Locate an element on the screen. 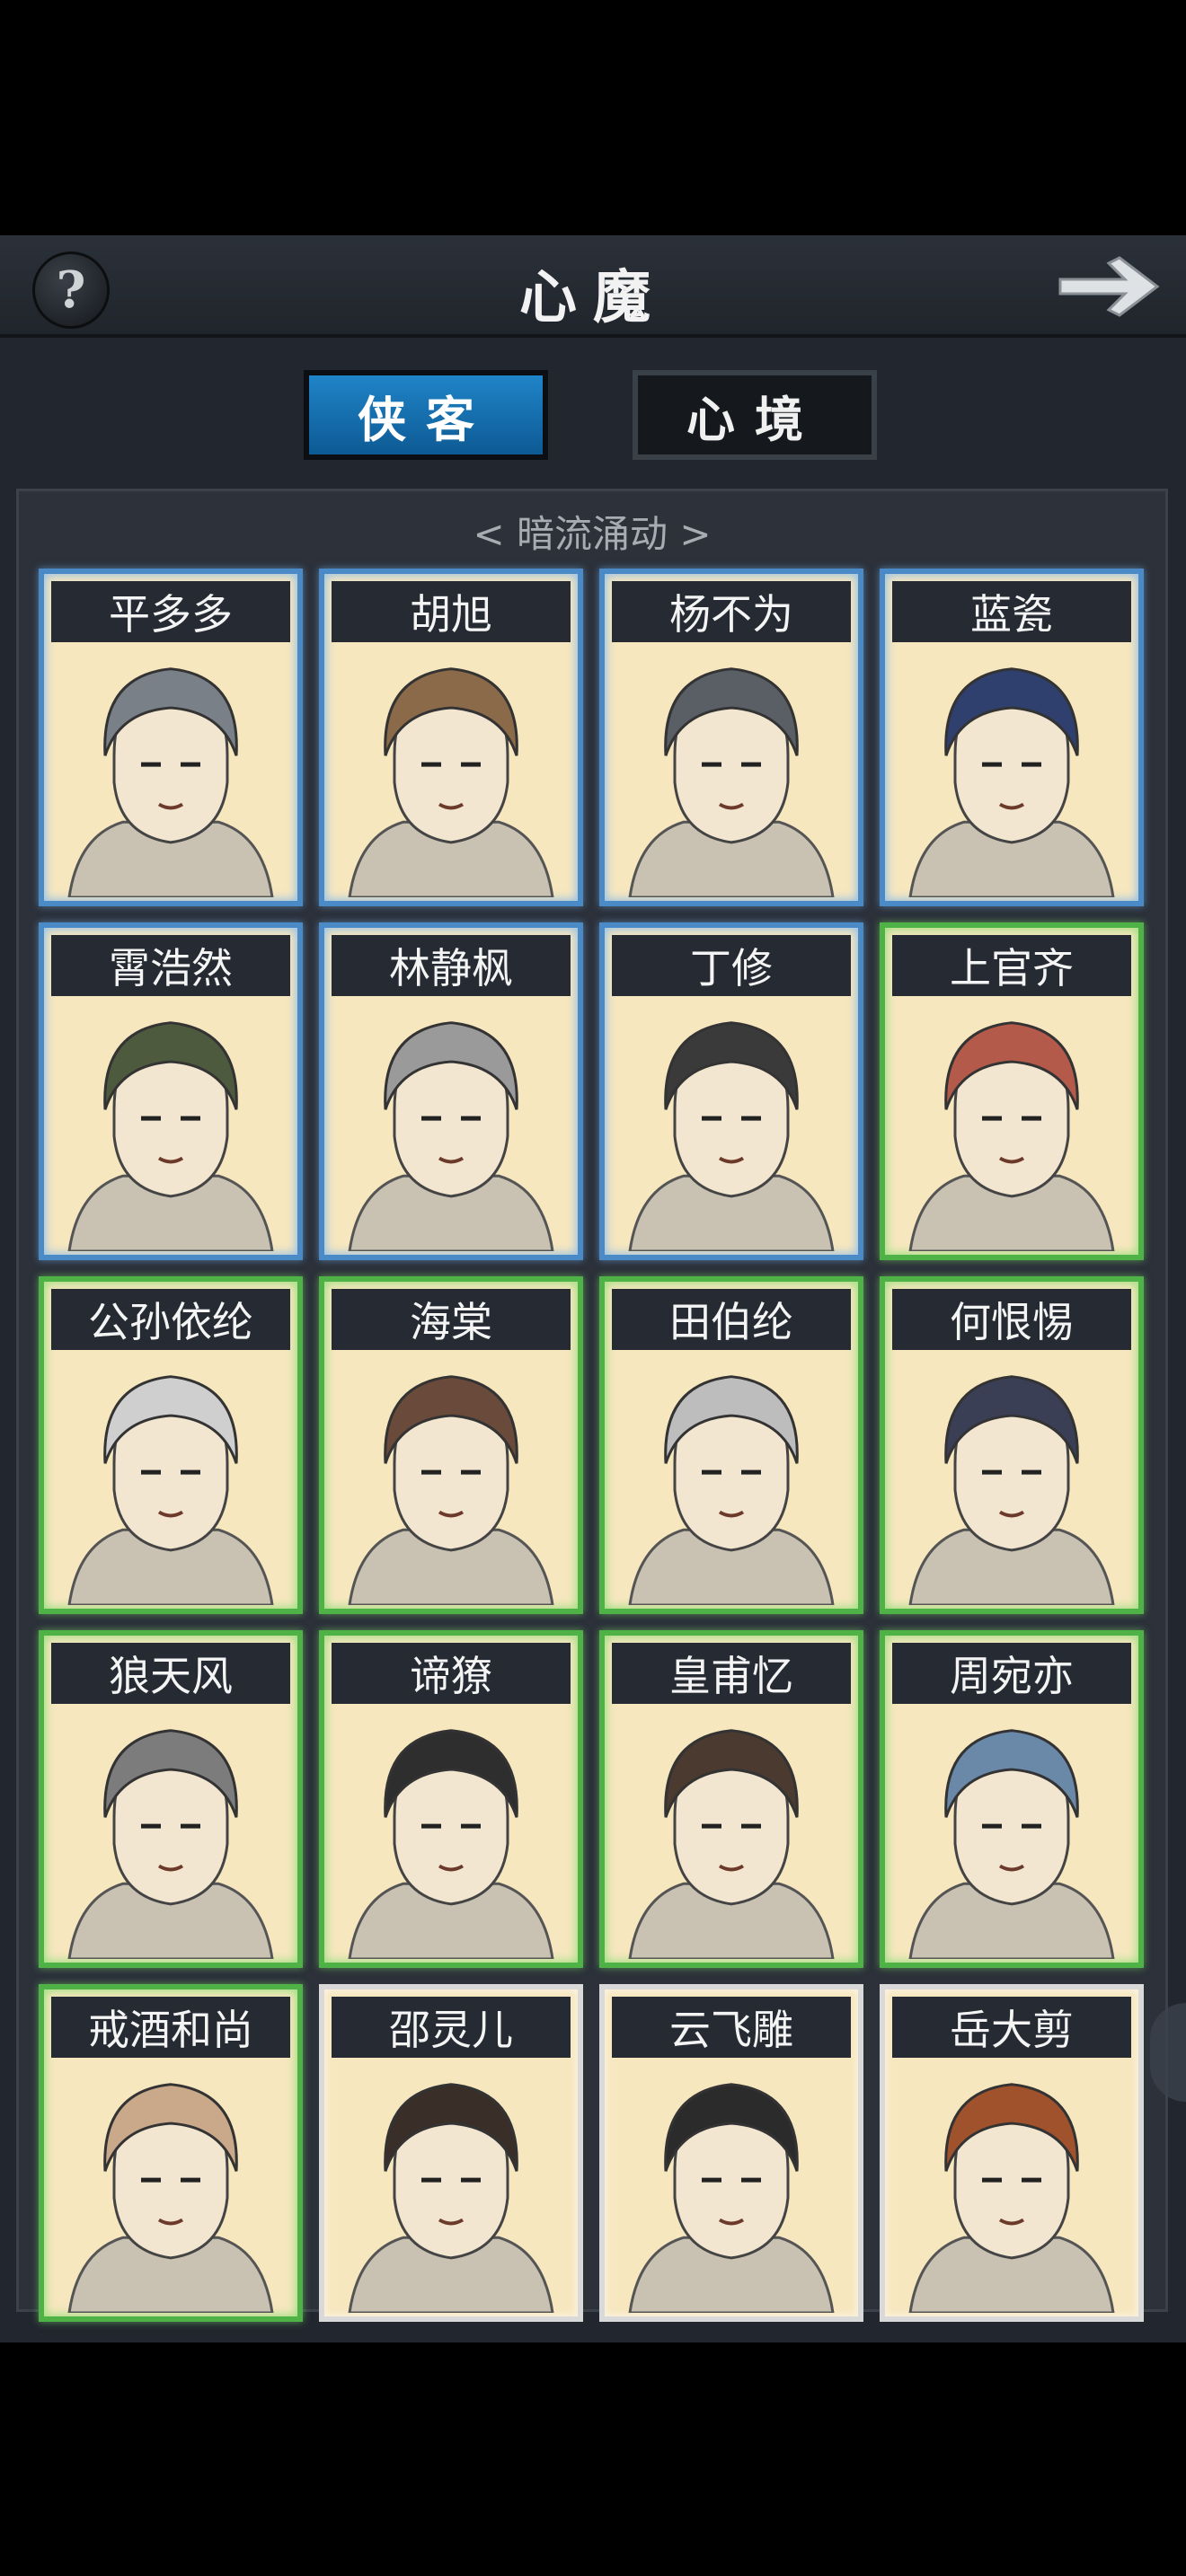 The image size is (1186, 2576). hero-name: 公孙依纶 is located at coordinates (170, 1319).